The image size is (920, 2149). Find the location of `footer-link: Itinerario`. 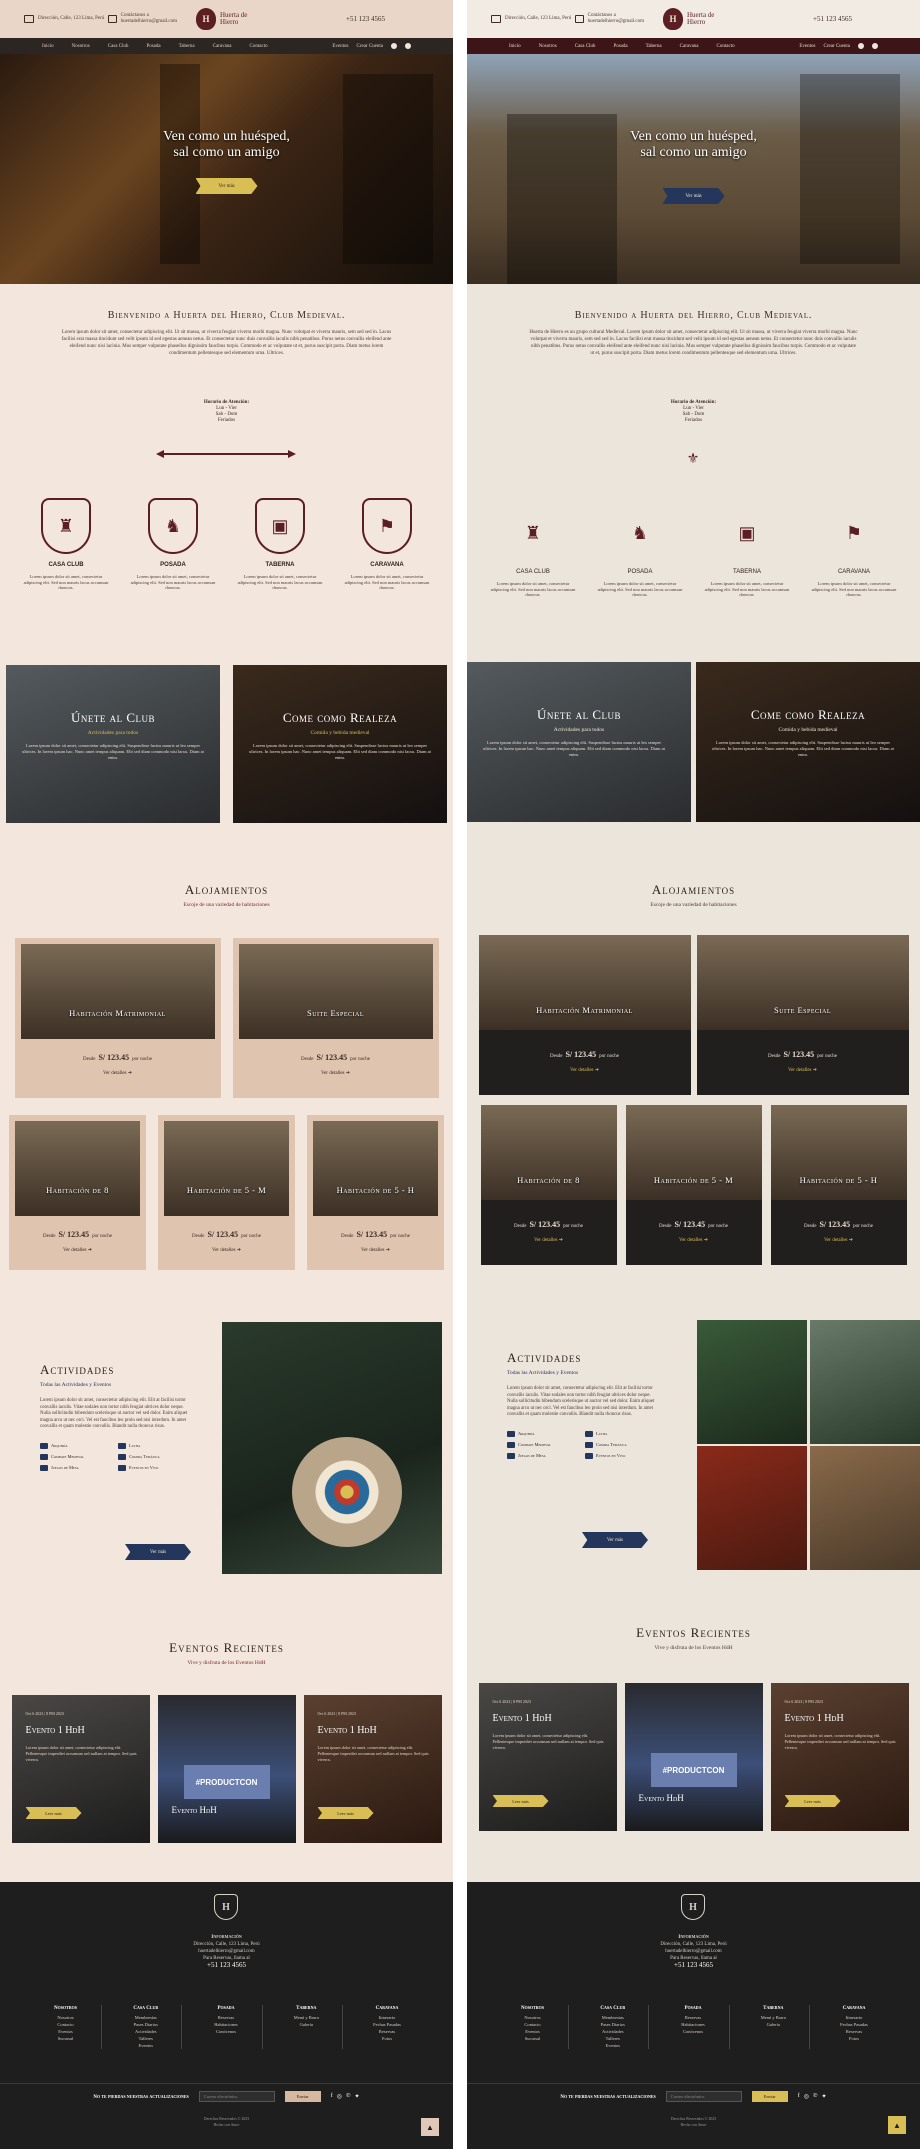

footer-link: Itinerario is located at coordinates (387, 2017).